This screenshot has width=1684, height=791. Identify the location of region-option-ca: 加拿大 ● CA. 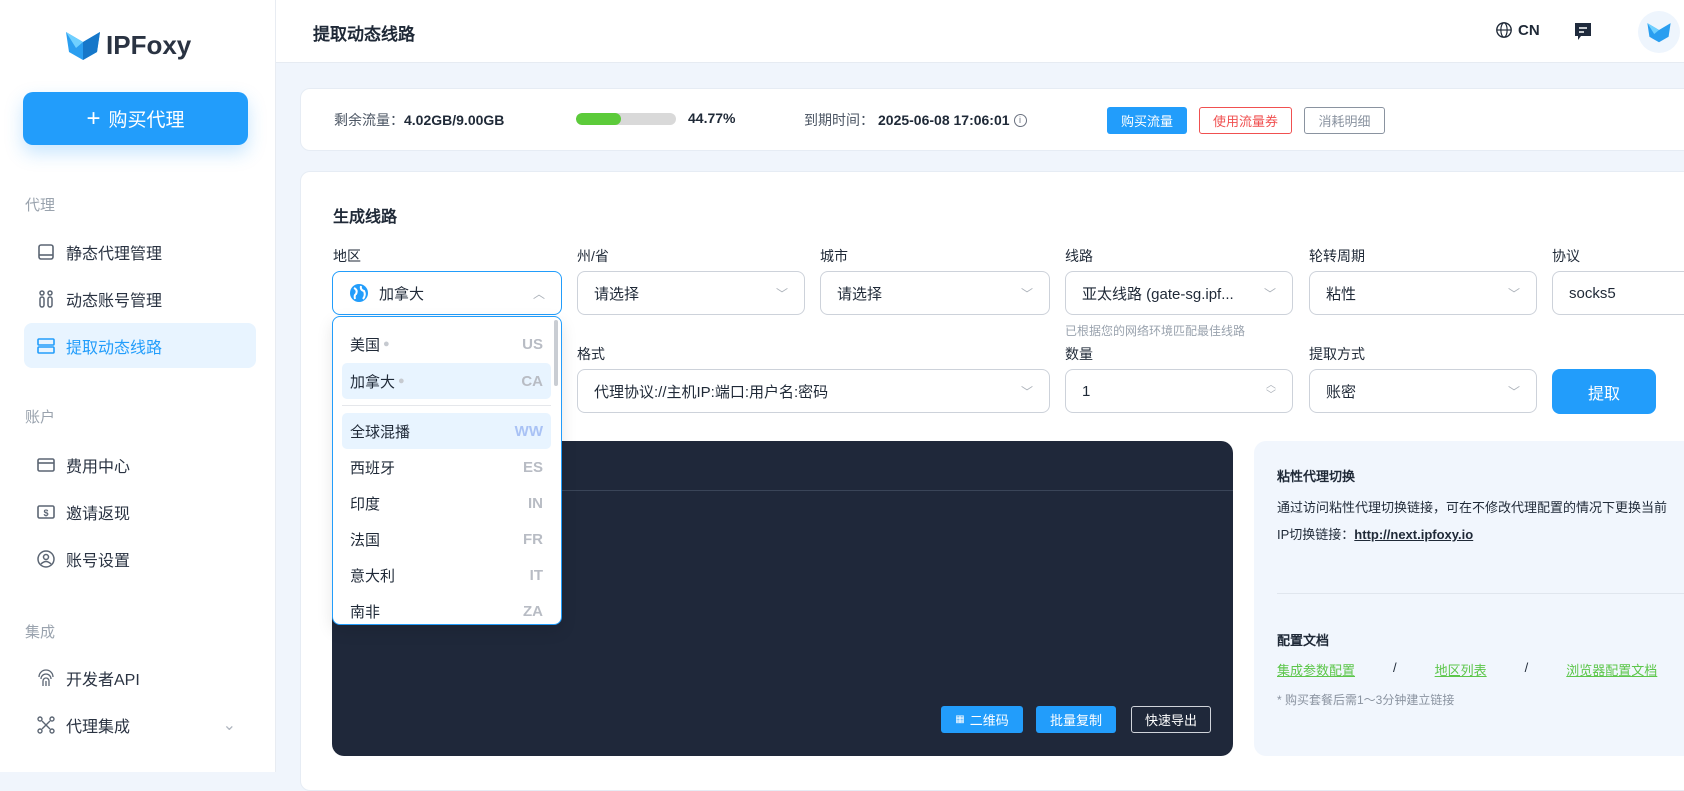
(446, 381).